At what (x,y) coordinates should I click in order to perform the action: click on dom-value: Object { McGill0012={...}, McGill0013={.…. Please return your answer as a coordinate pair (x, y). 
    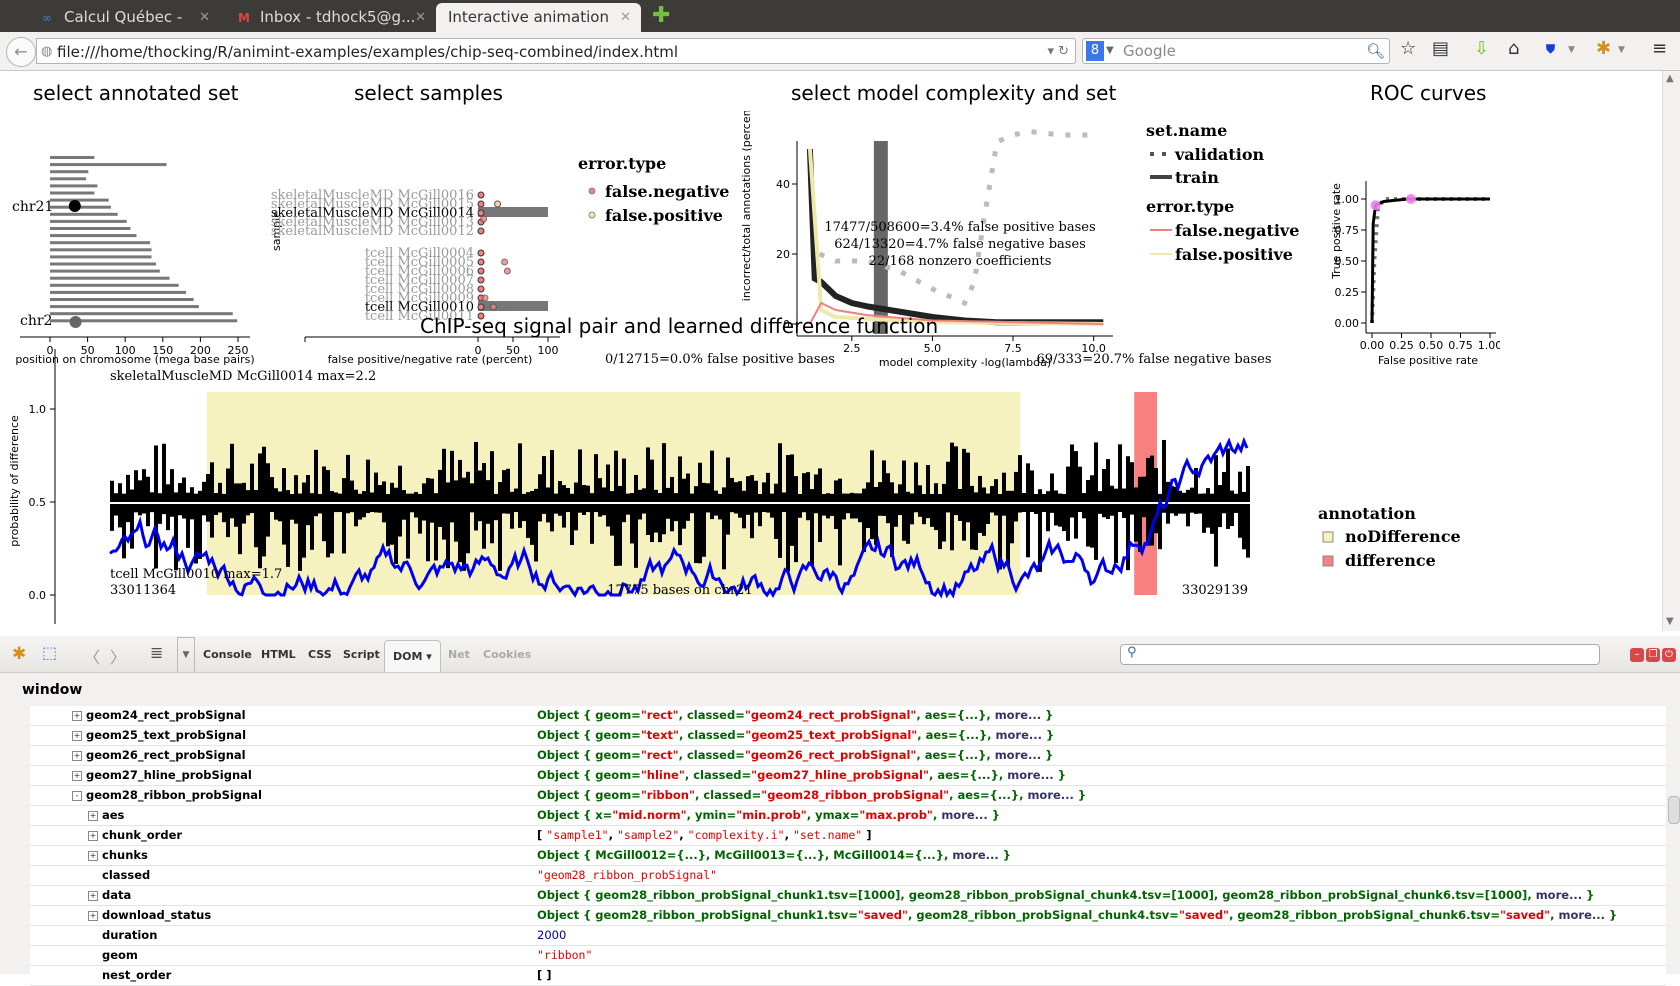
    Looking at the image, I should click on (774, 855).